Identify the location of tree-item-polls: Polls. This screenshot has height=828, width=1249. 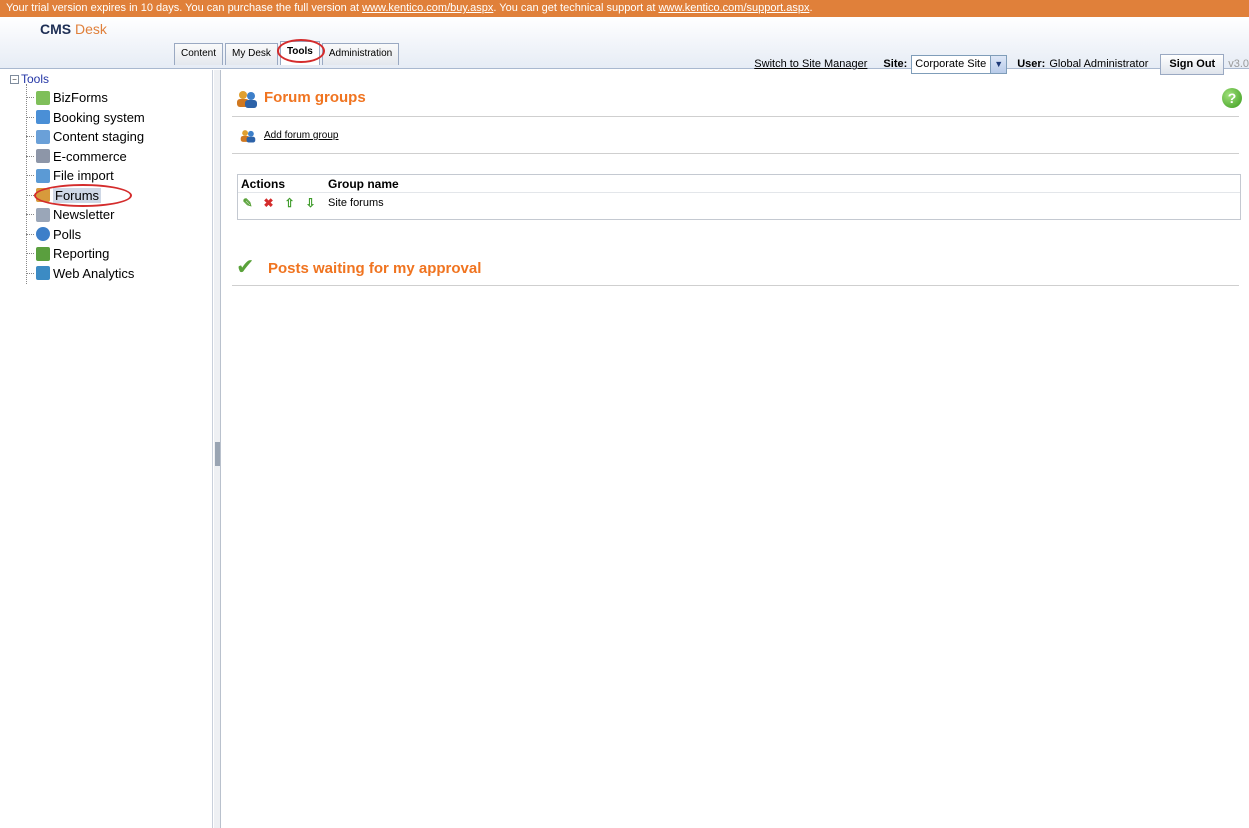
(85, 235).